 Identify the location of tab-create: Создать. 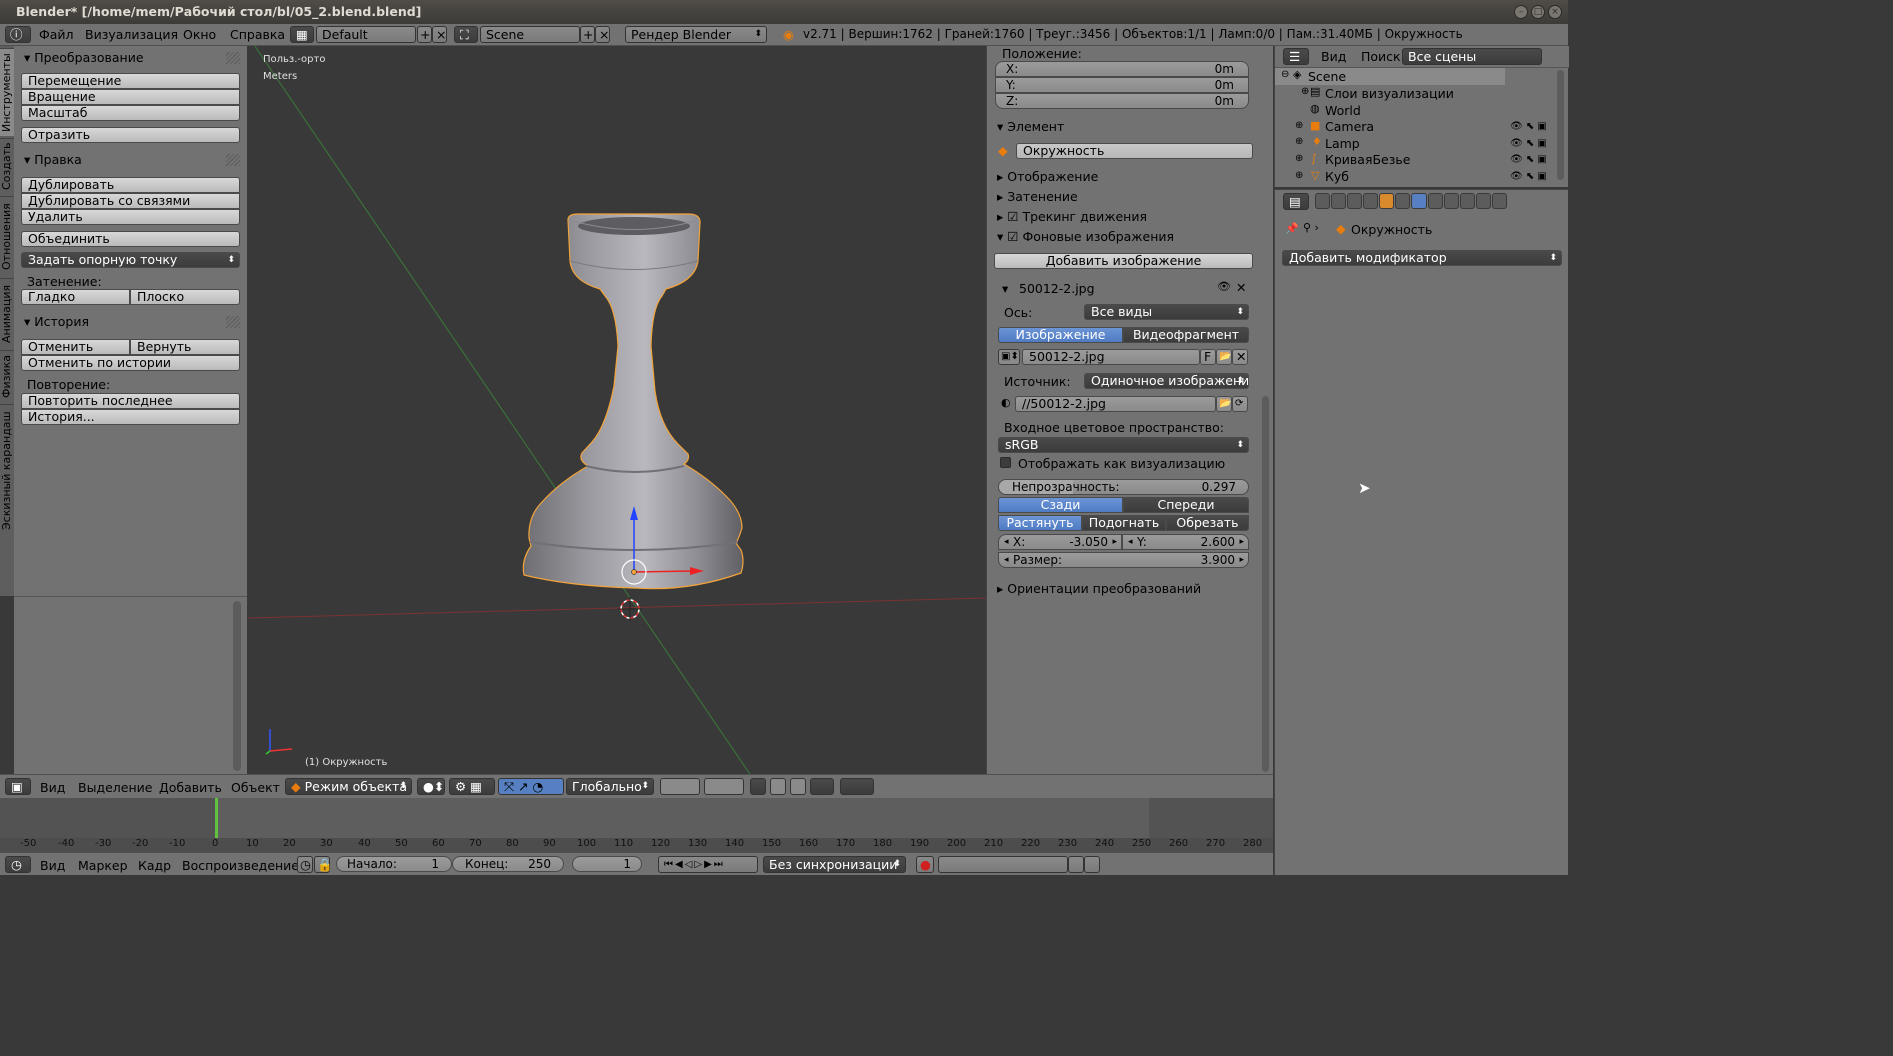
(7, 166).